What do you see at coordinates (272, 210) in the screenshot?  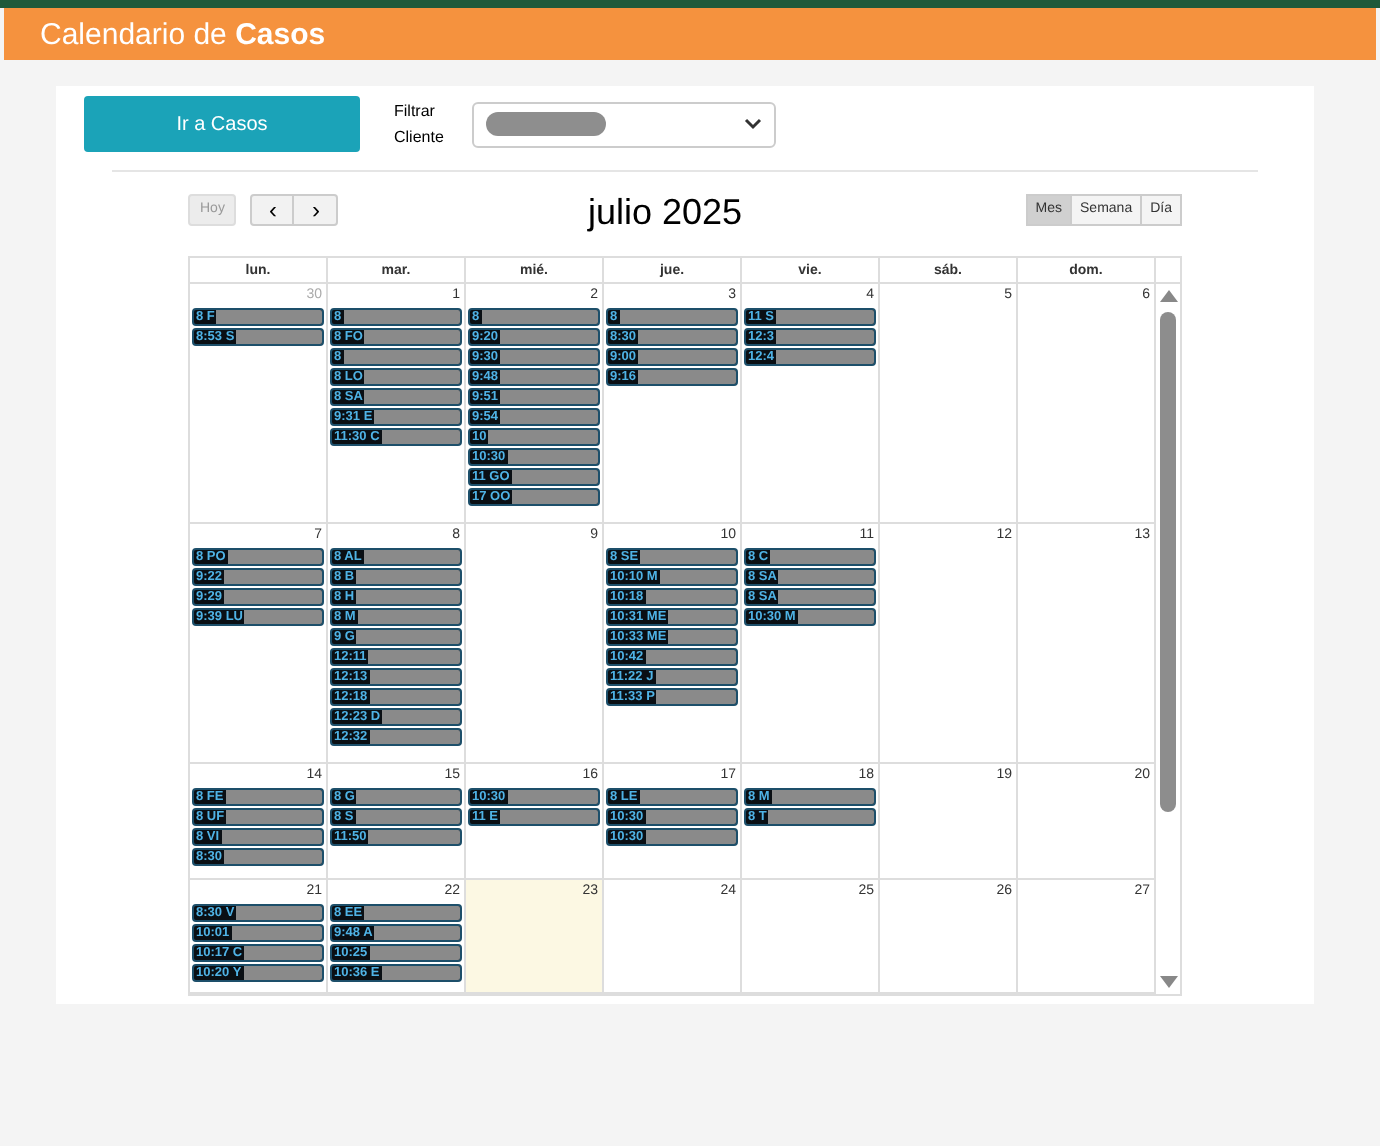 I see `previous-button: ‹` at bounding box center [272, 210].